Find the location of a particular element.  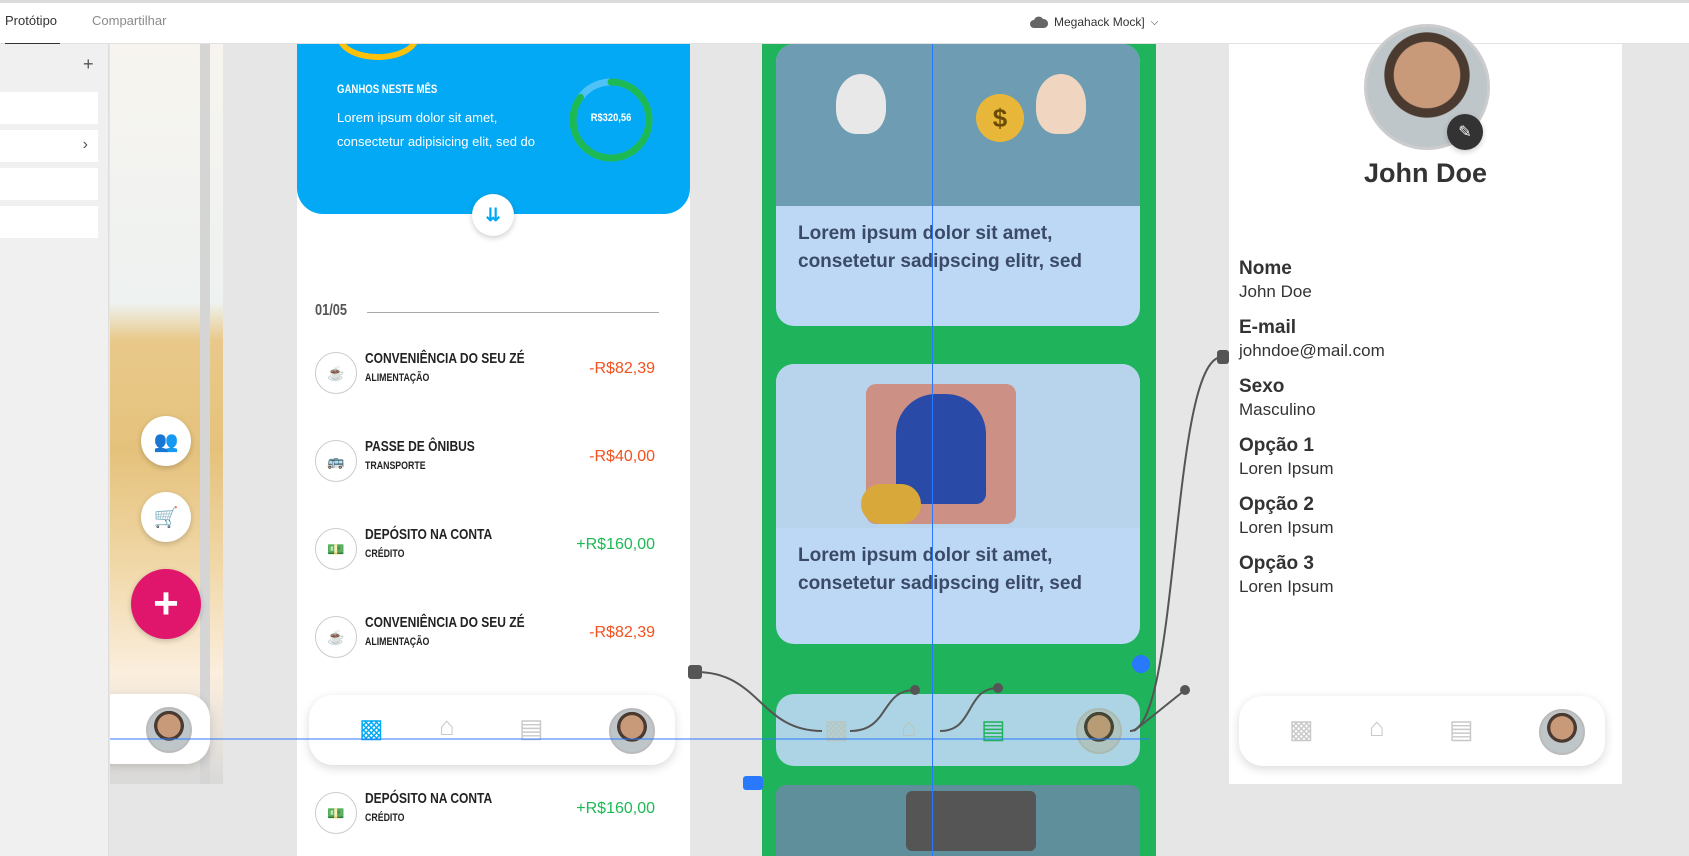

coins-illustration is located at coordinates (891, 504).